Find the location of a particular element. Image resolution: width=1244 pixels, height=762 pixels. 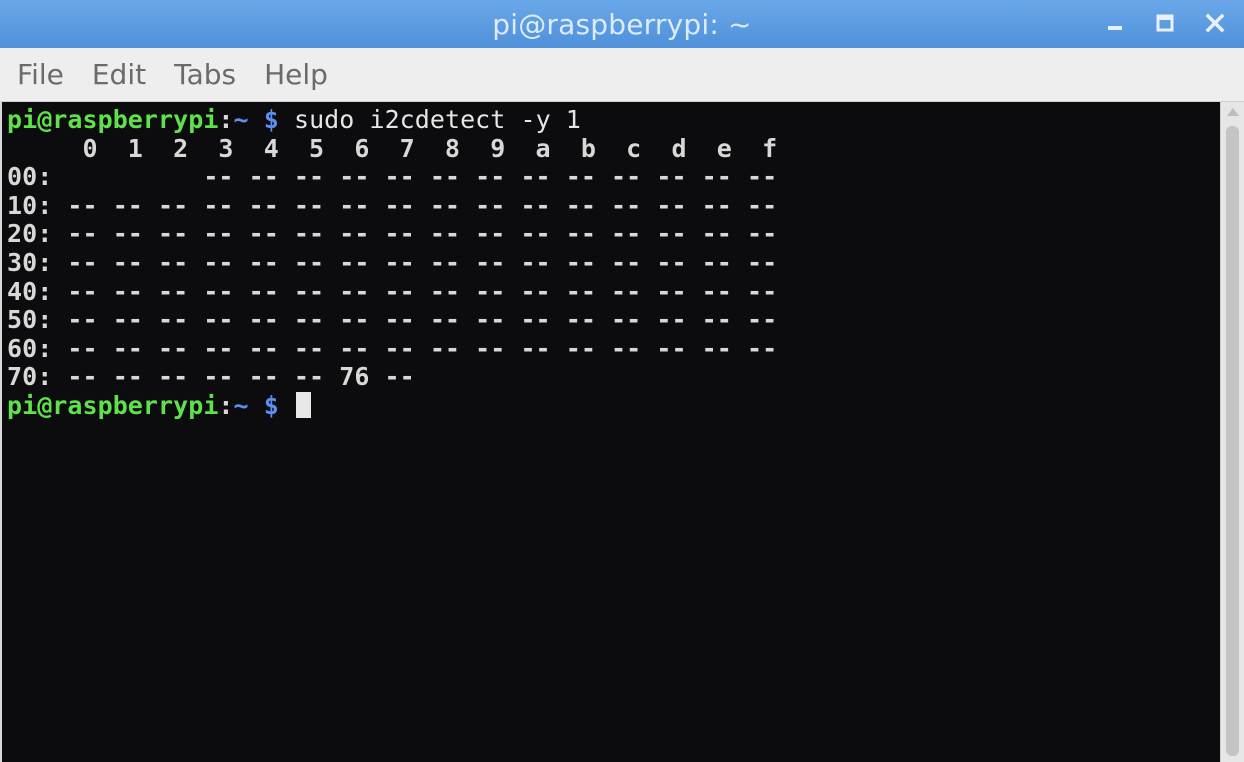

title-bar: pi@raspberrypi: ~ is located at coordinates (622, 24).